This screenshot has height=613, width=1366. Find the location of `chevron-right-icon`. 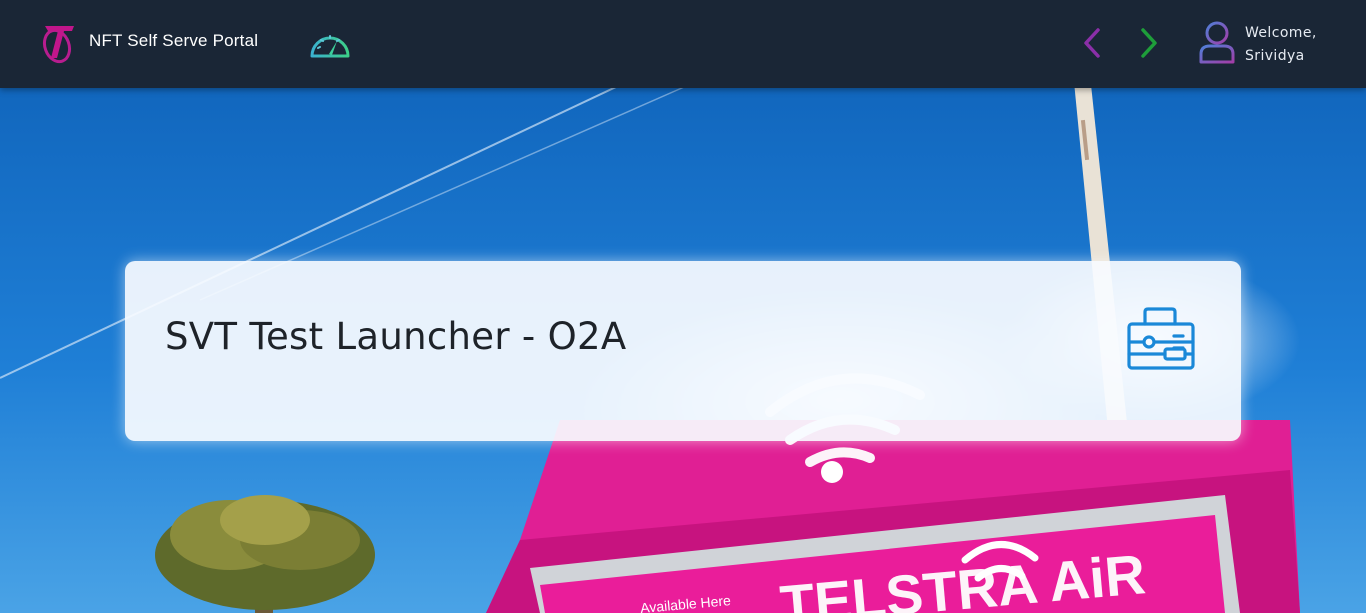

chevron-right-icon is located at coordinates (1149, 43).